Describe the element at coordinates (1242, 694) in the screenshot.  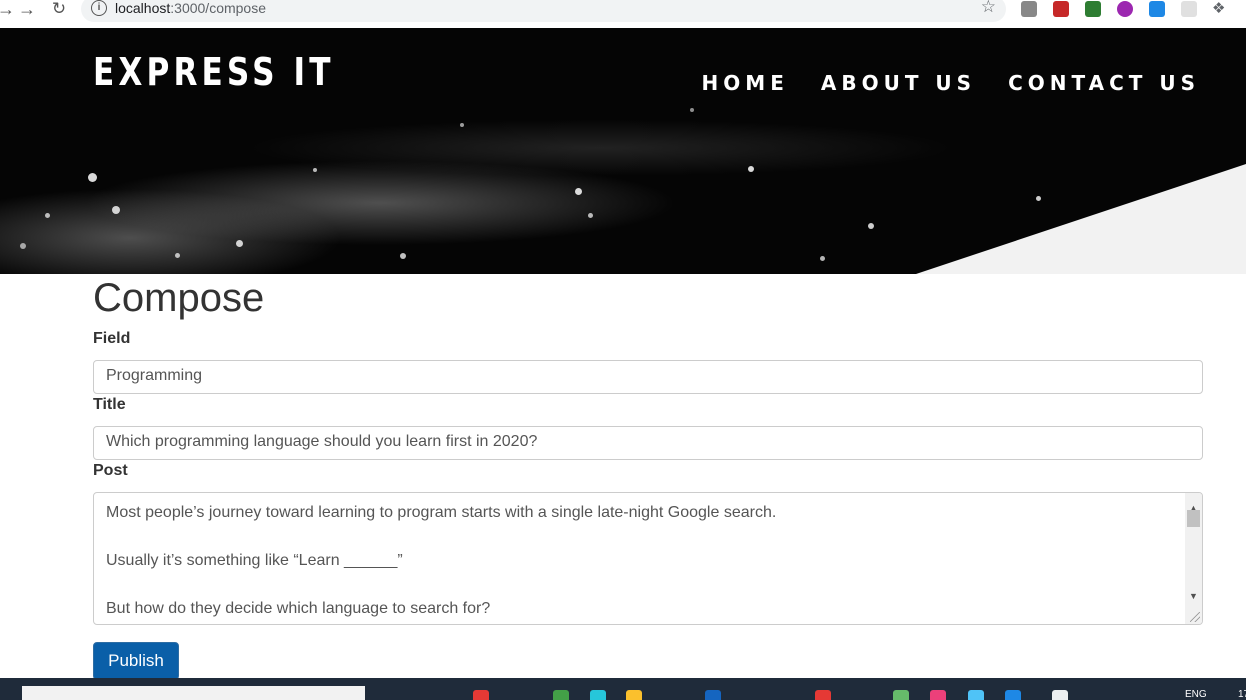
I see `taskbar-clock: 17` at that location.